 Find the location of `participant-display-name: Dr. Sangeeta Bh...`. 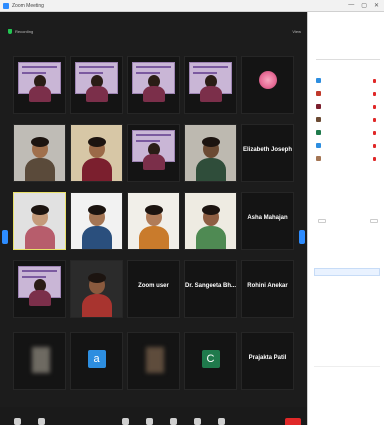

participant-display-name: Dr. Sangeeta Bh... is located at coordinates (211, 286).